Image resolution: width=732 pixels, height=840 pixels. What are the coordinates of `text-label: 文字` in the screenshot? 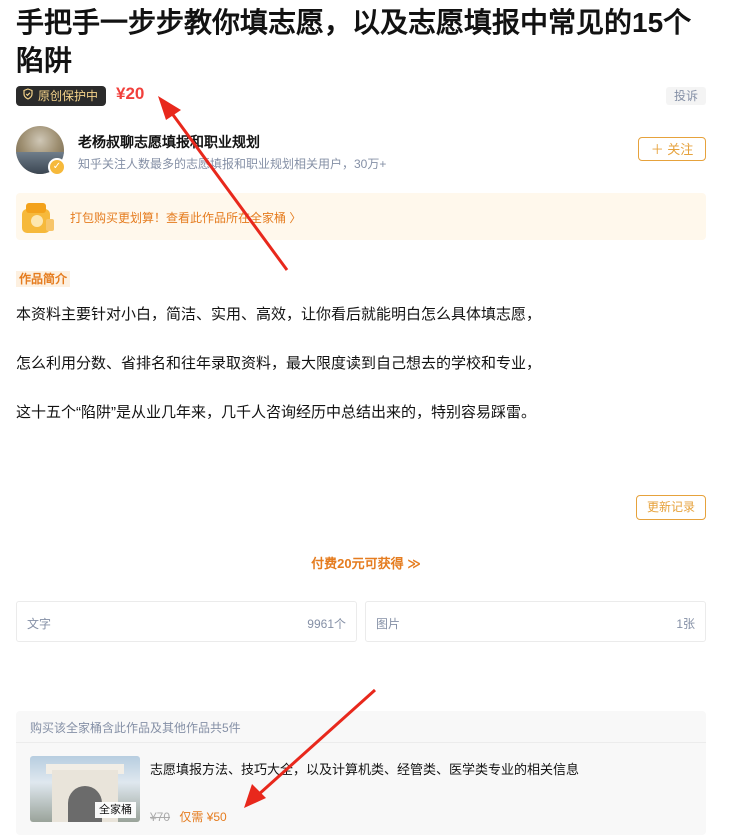 It's located at (39, 624).